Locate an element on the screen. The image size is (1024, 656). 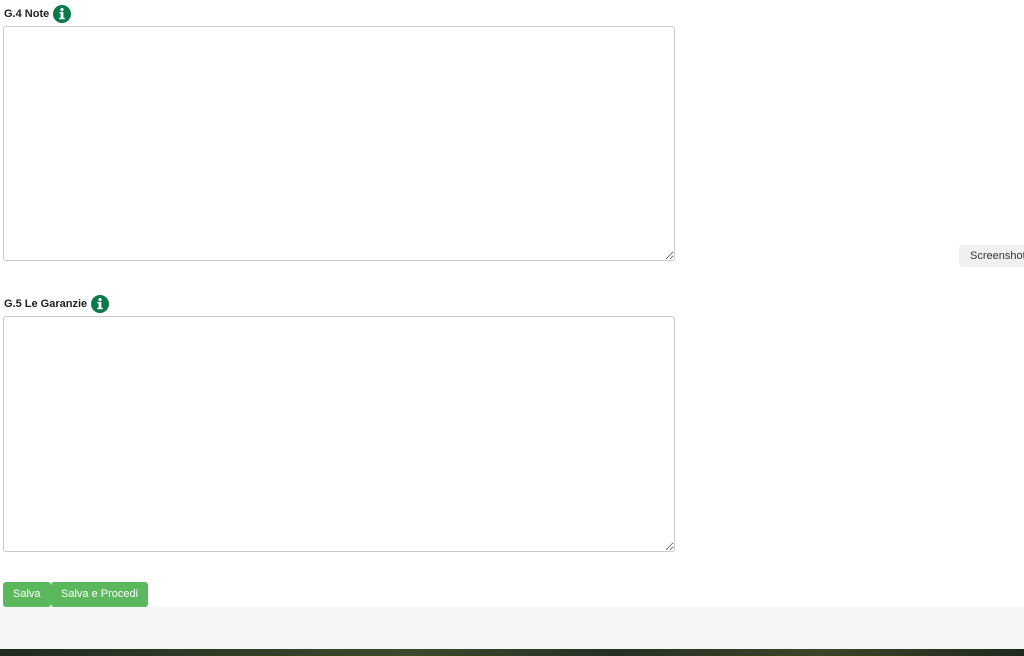
garanzie-field-label: G.5 Le Garanzie is located at coordinates (57, 304).